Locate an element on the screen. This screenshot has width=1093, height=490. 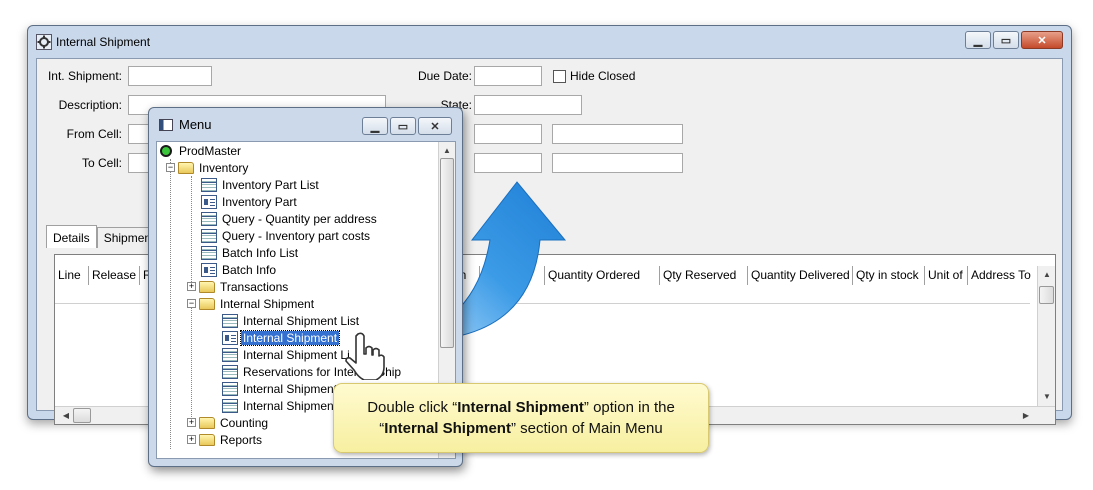
tree-item-label: Internal Shipment Li is located at coordinates (296, 354).